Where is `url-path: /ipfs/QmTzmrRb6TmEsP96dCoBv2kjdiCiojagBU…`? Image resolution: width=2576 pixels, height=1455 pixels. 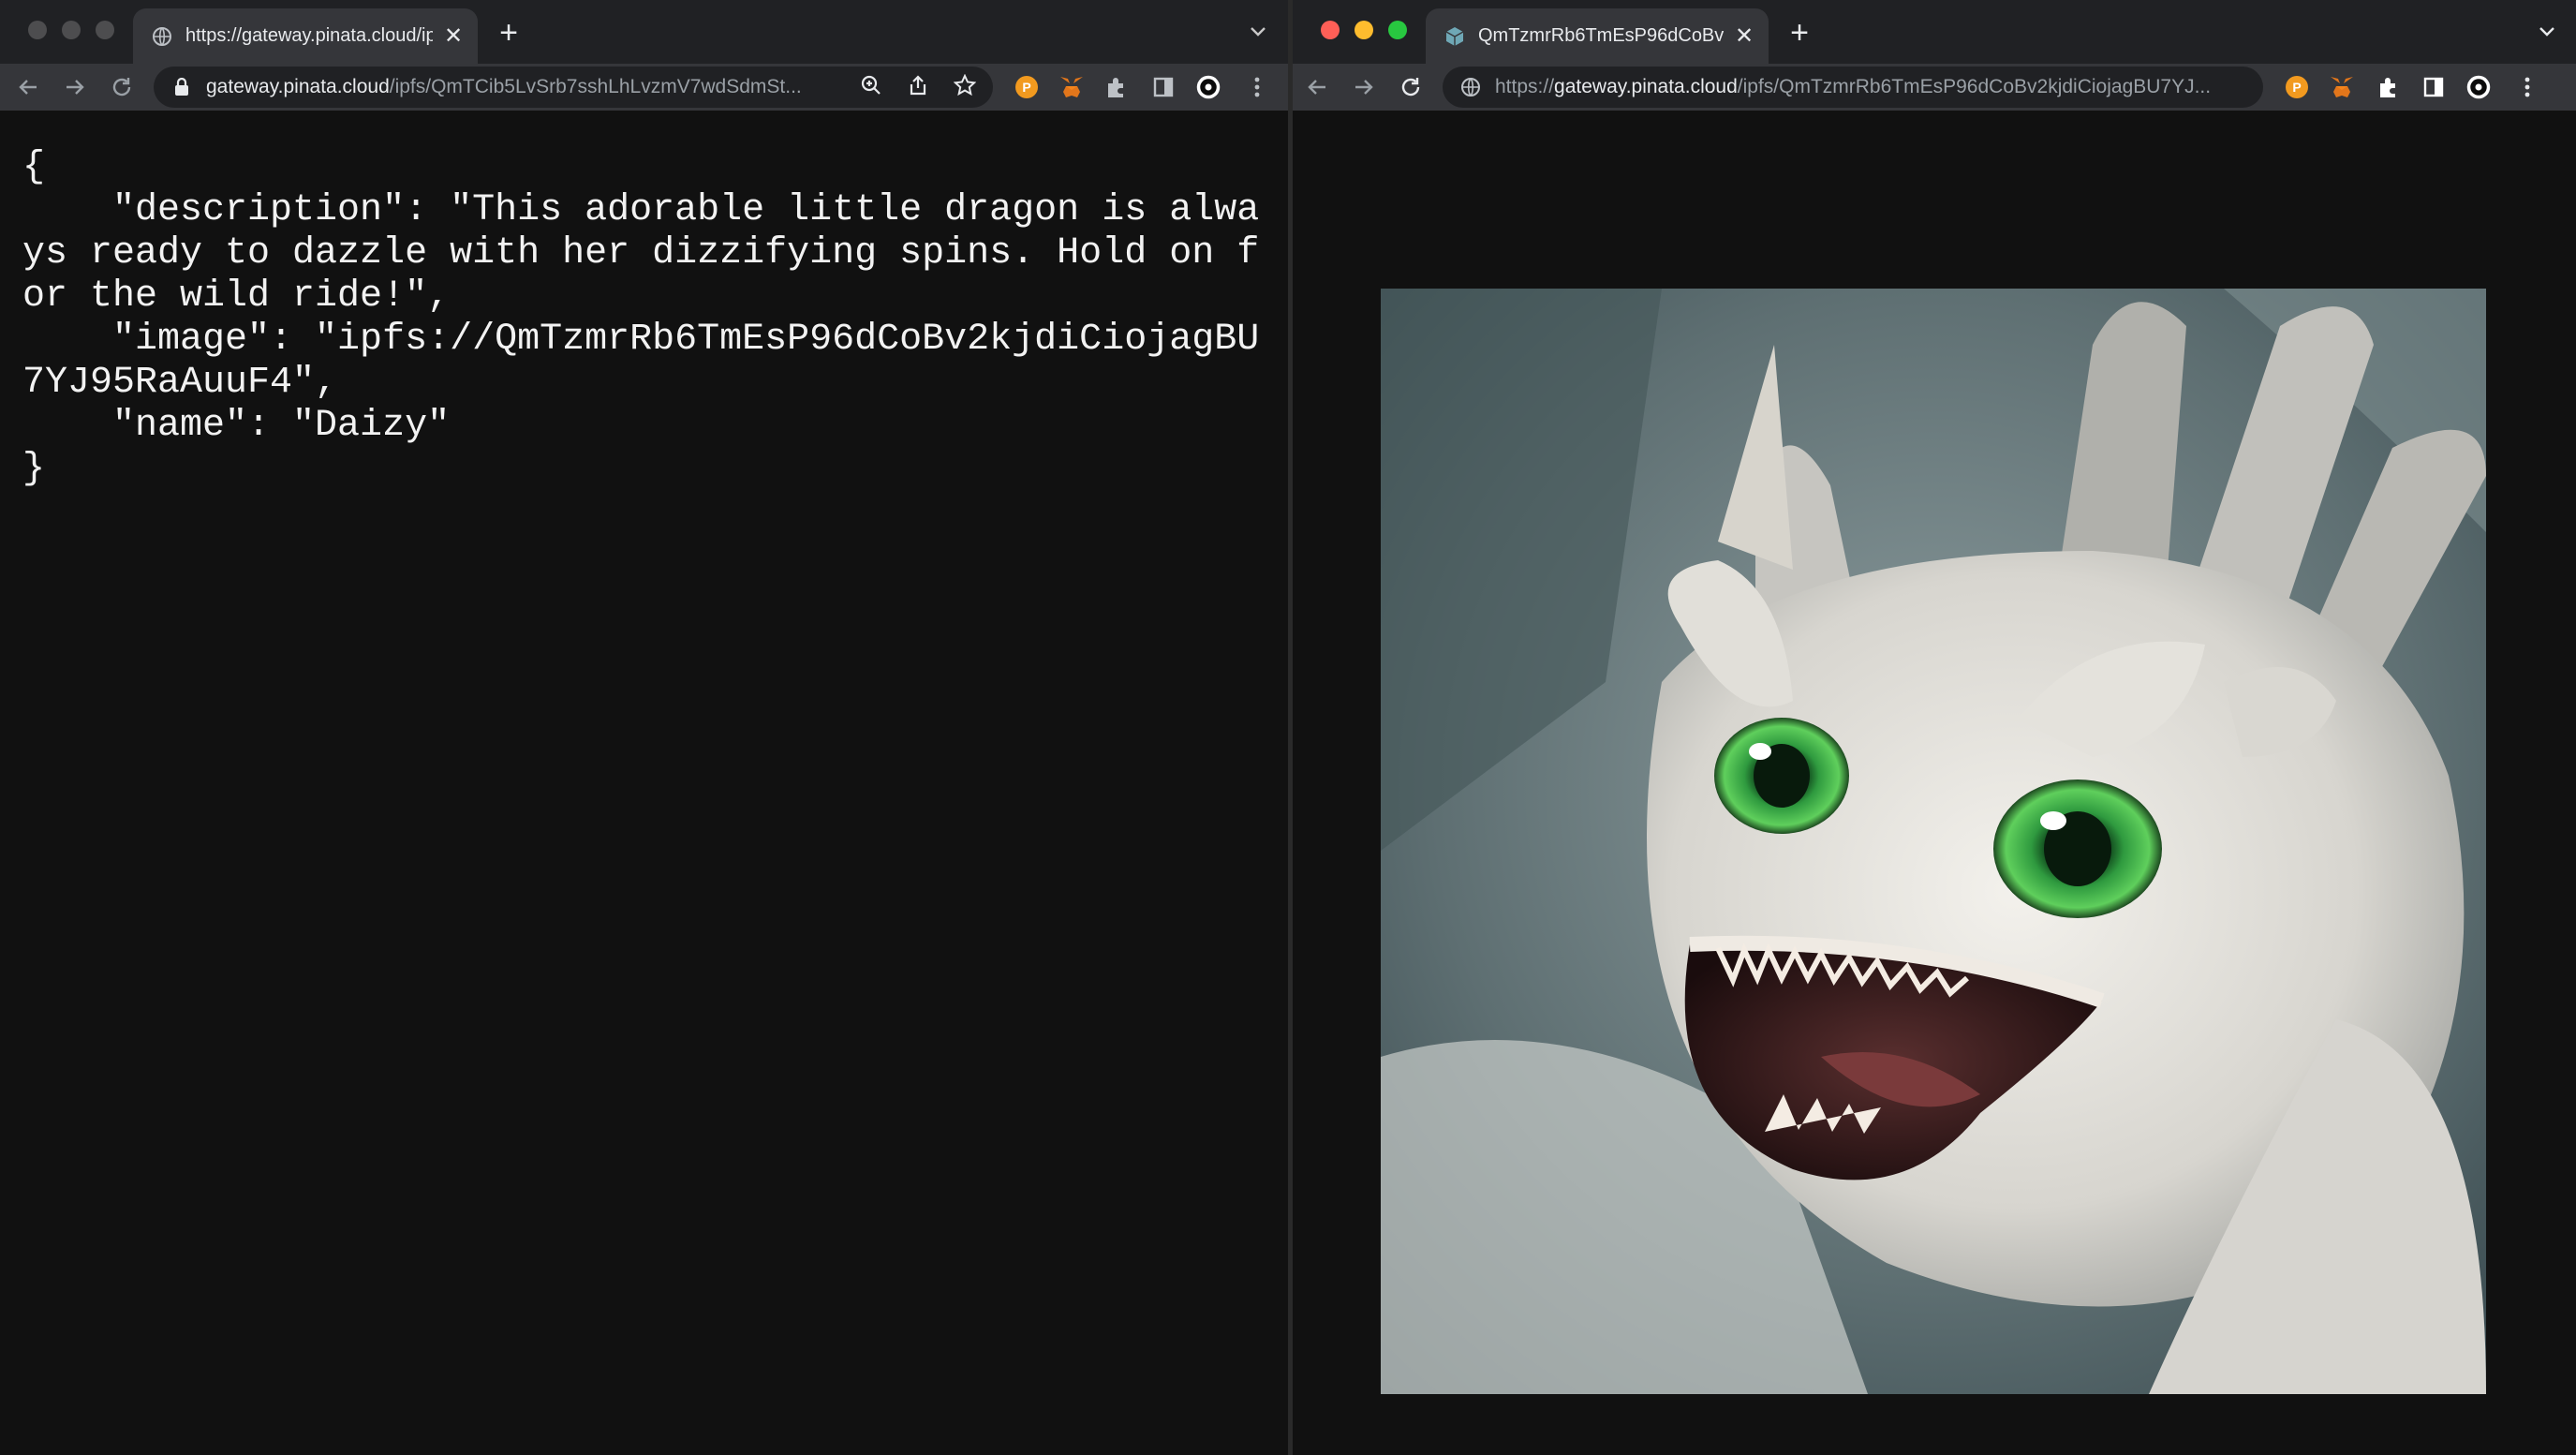 url-path: /ipfs/QmTzmrRb6TmEsP96dCoBv2kjdiCiojagBU… is located at coordinates (1974, 86).